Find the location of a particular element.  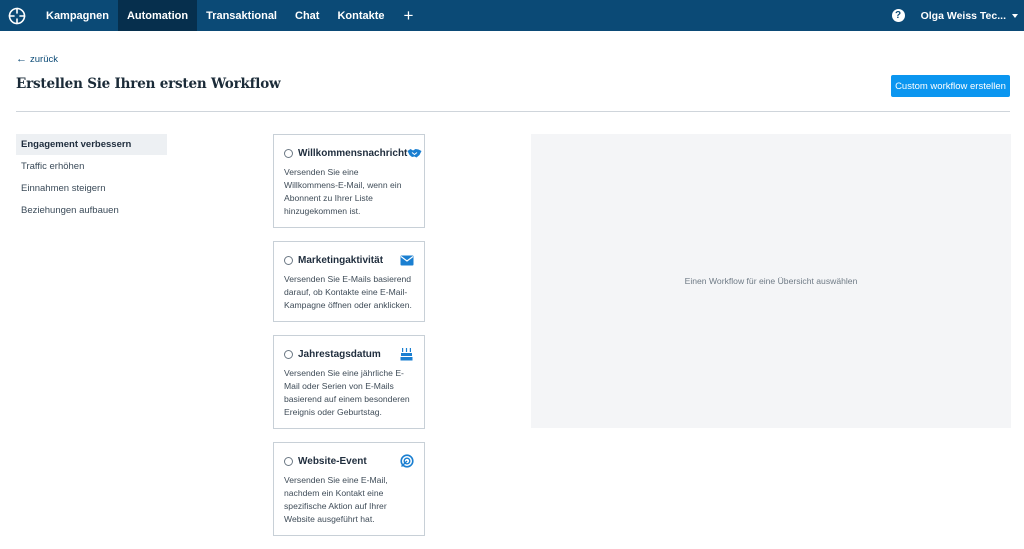

handshake-icon is located at coordinates (414, 153).